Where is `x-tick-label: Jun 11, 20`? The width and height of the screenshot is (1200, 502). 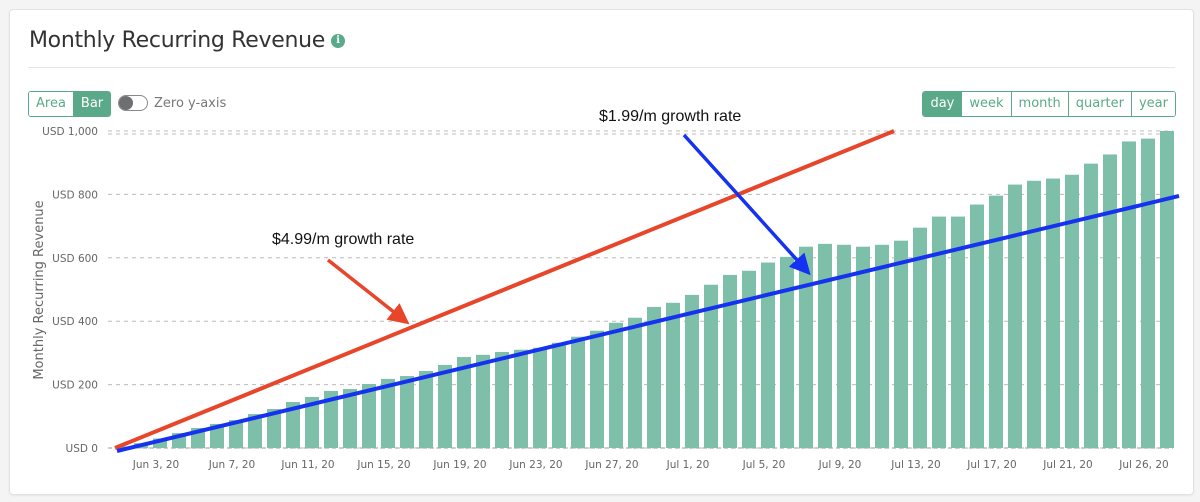 x-tick-label: Jun 11, 20 is located at coordinates (307, 465).